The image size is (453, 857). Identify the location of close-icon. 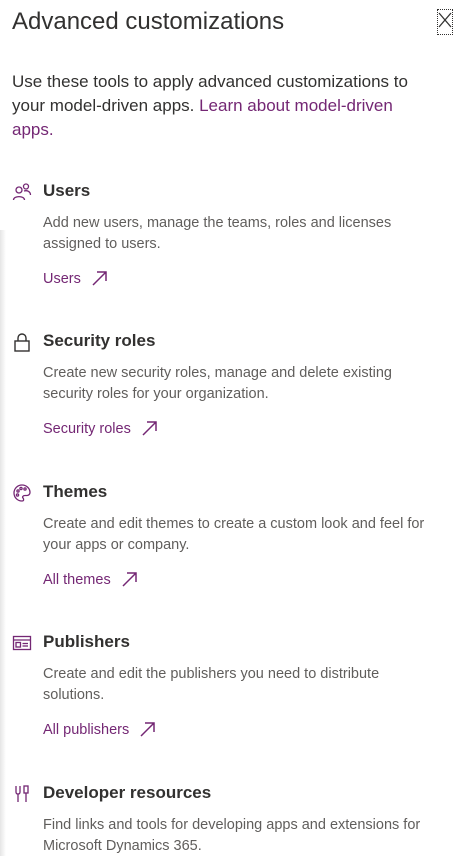
(445, 22).